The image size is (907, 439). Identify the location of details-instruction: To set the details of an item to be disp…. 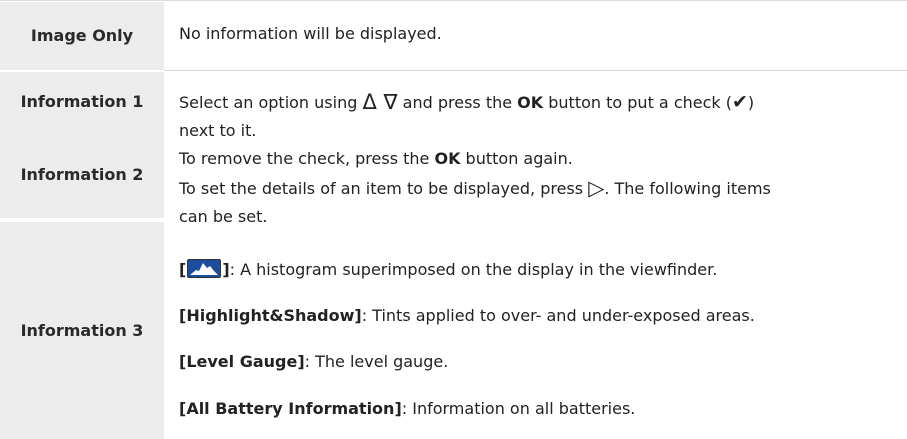
(536, 188).